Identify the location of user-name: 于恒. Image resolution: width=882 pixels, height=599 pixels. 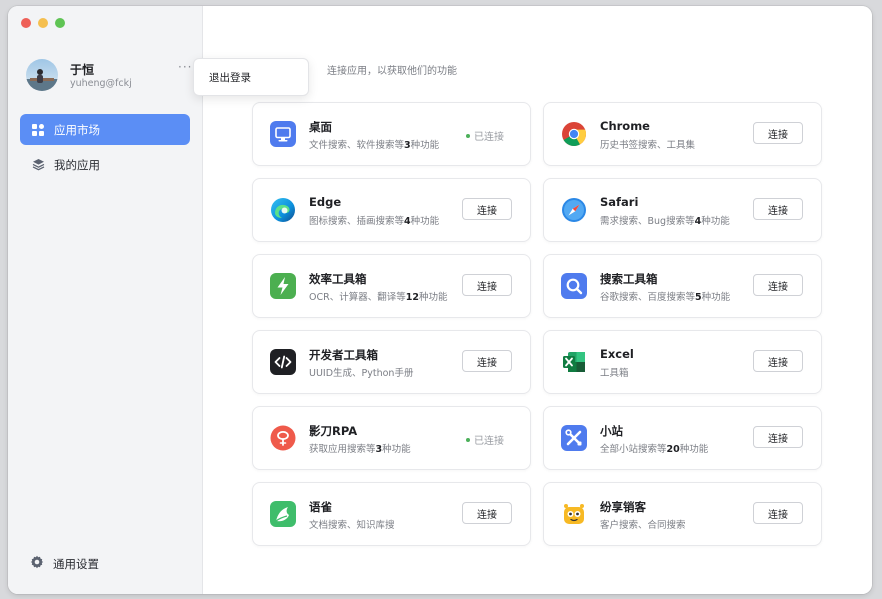
(82, 70).